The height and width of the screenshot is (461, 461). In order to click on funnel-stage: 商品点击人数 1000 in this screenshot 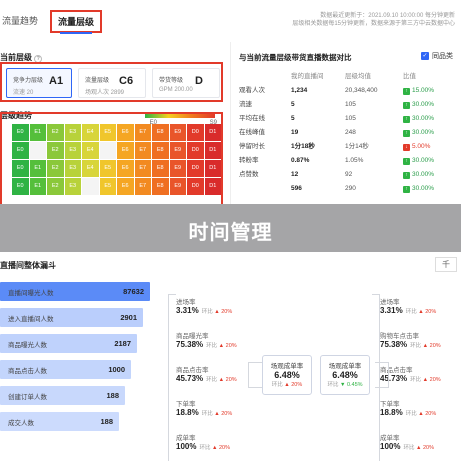, I will do `click(75, 369)`.